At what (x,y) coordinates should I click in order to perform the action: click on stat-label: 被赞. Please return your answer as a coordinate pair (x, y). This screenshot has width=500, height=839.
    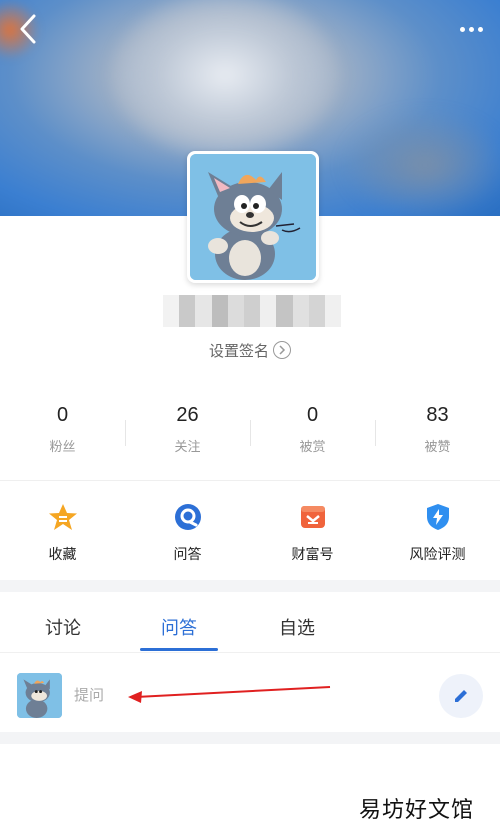
    Looking at the image, I should click on (437, 447).